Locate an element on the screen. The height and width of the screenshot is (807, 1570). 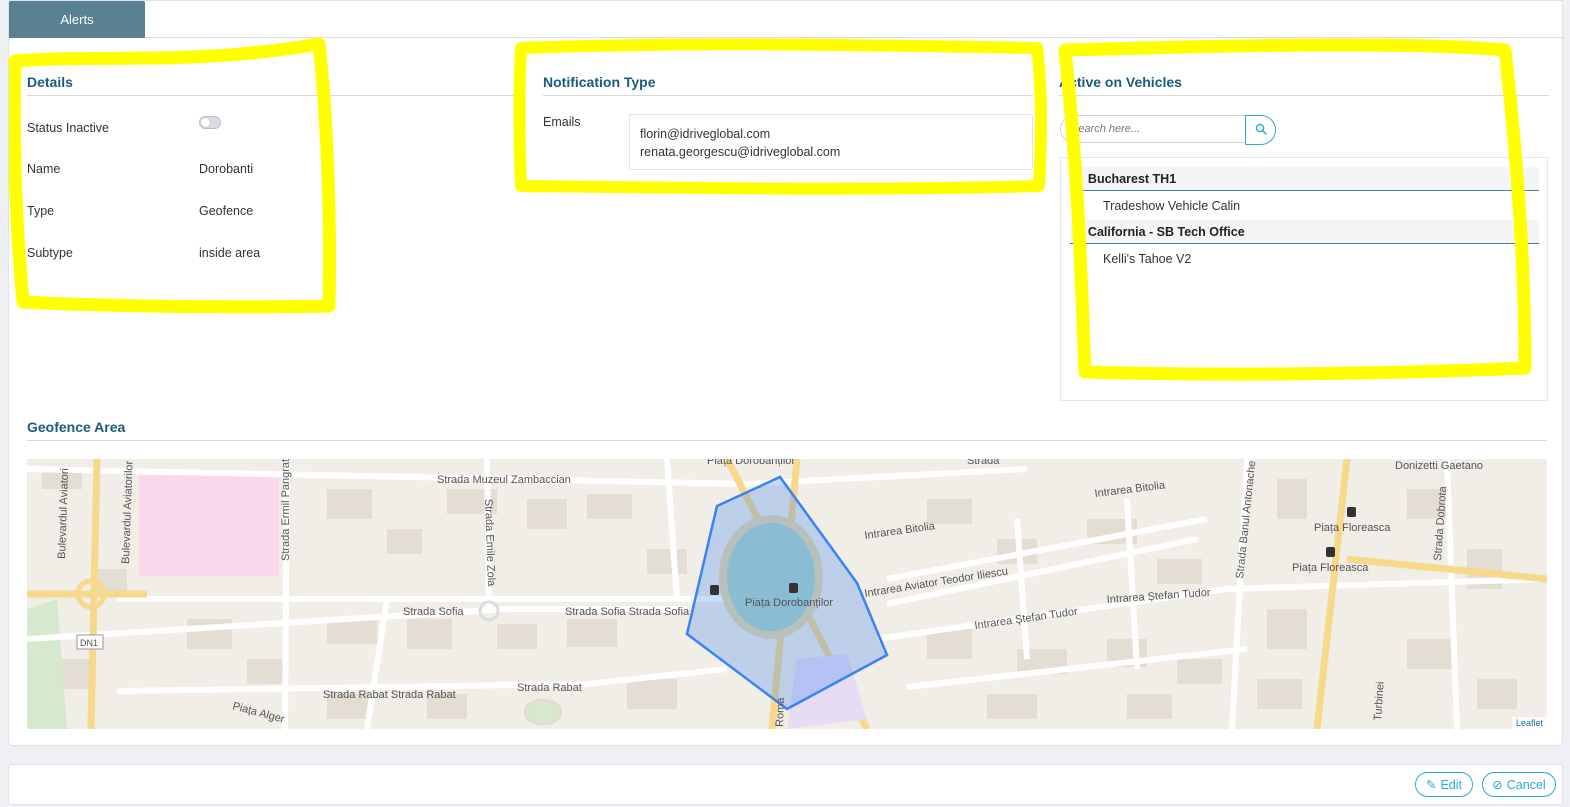
status-label: Status Inactive is located at coordinates (68, 128).